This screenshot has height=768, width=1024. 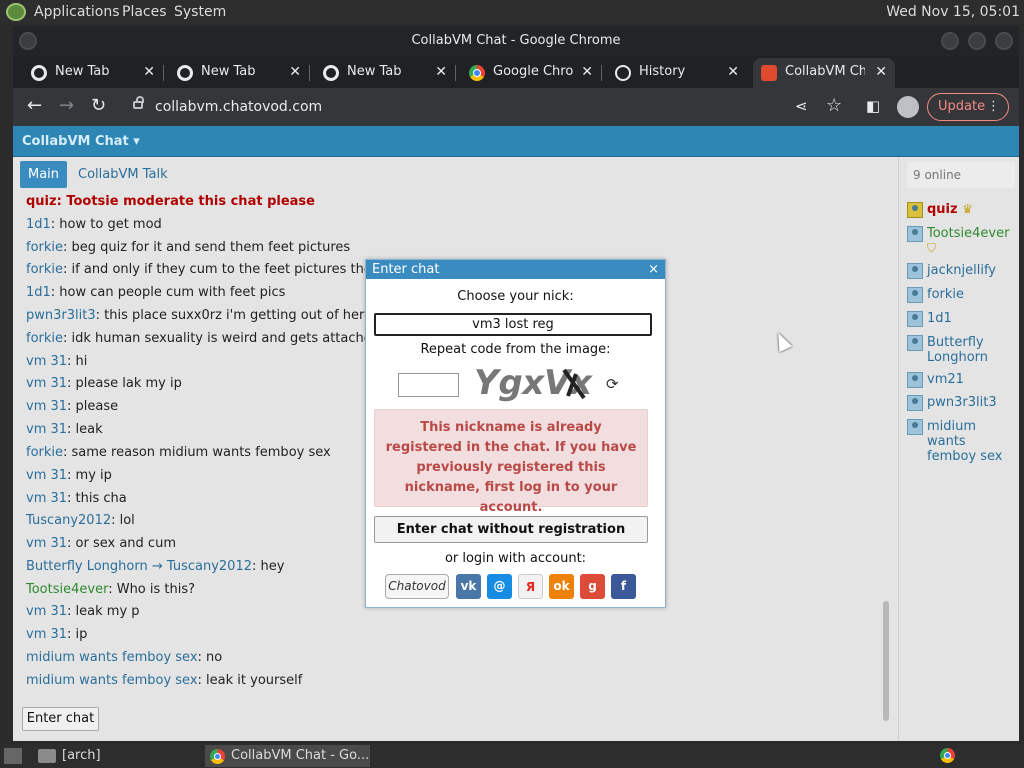 What do you see at coordinates (962, 210) in the screenshot?
I see `user-item: quiz ♛` at bounding box center [962, 210].